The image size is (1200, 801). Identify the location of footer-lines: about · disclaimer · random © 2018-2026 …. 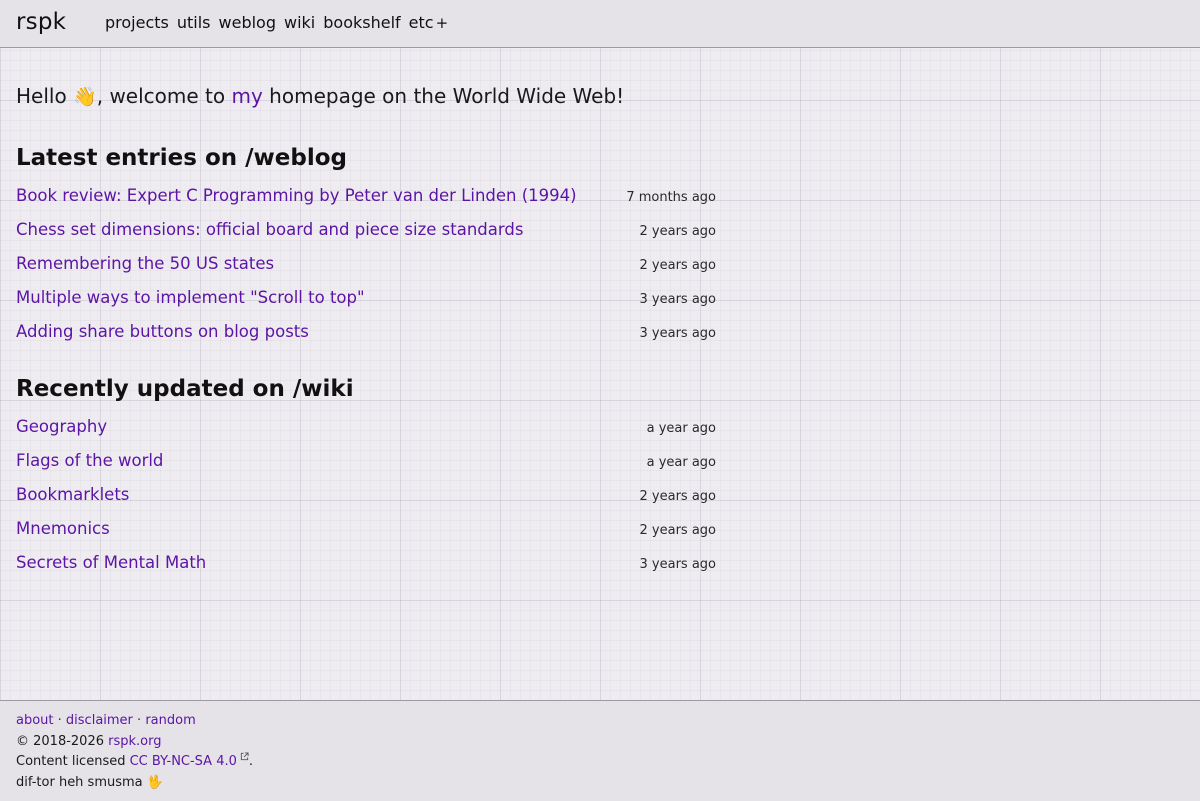
(134, 752).